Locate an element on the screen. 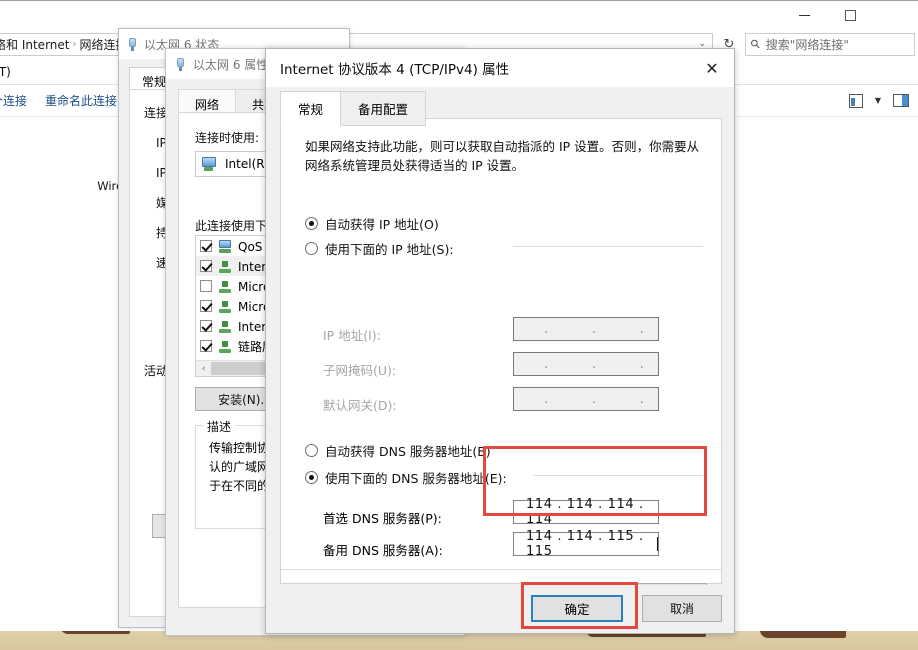 The width and height of the screenshot is (918, 650). tab-general: 常规 is located at coordinates (311, 108).